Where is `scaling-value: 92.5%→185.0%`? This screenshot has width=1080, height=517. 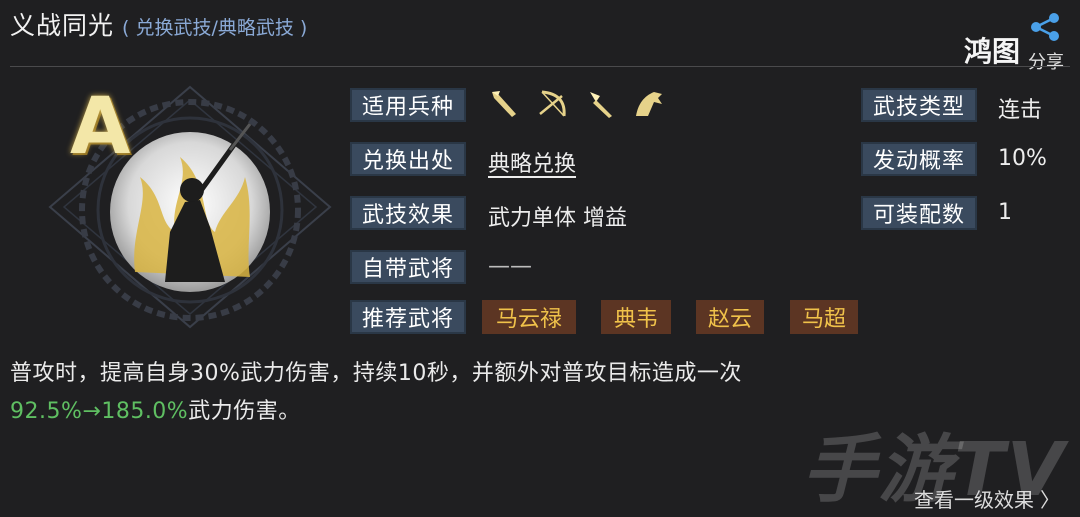 scaling-value: 92.5%→185.0% is located at coordinates (99, 411).